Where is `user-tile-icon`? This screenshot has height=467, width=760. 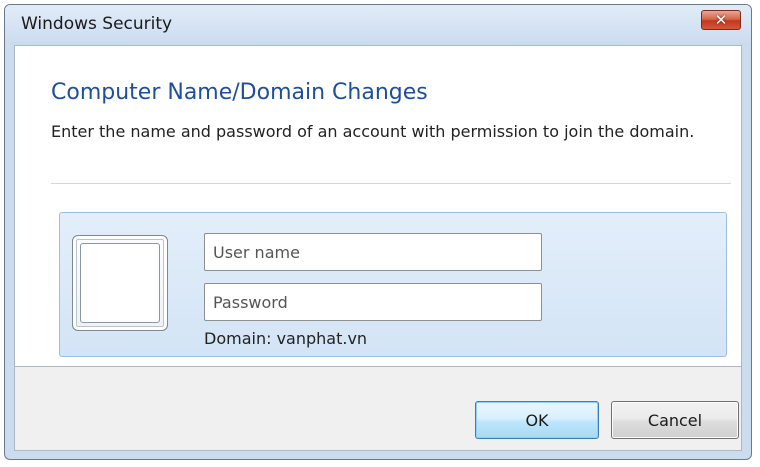 user-tile-icon is located at coordinates (120, 283).